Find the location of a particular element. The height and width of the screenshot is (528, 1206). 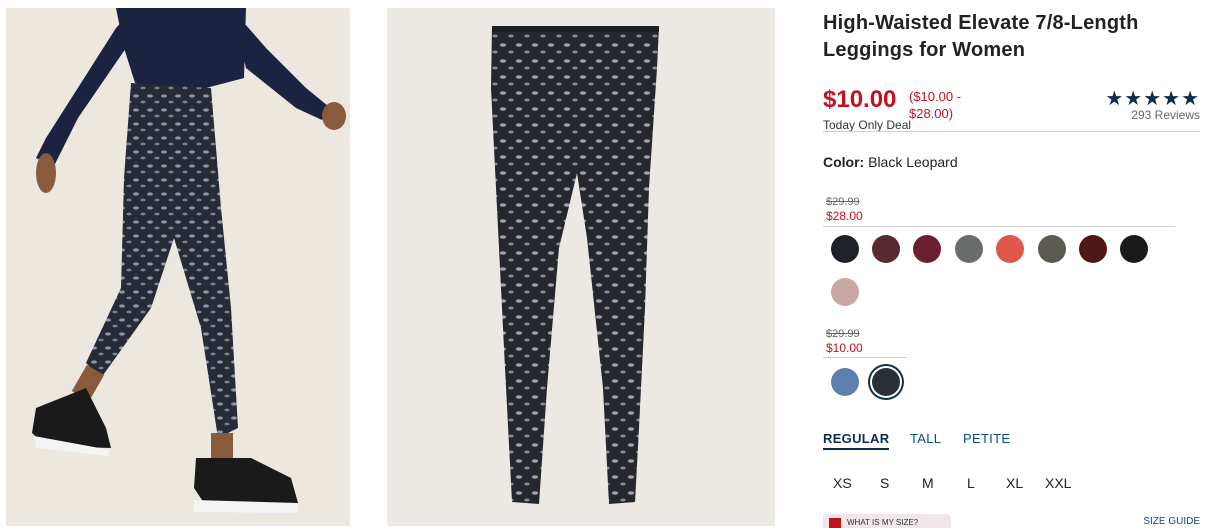

price-group-2: $29.99 $10.00 is located at coordinates (844, 341).